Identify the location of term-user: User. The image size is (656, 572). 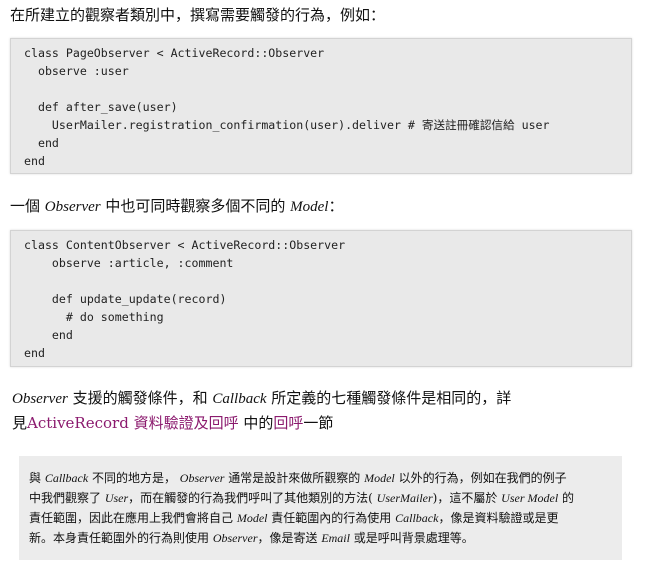
(116, 498).